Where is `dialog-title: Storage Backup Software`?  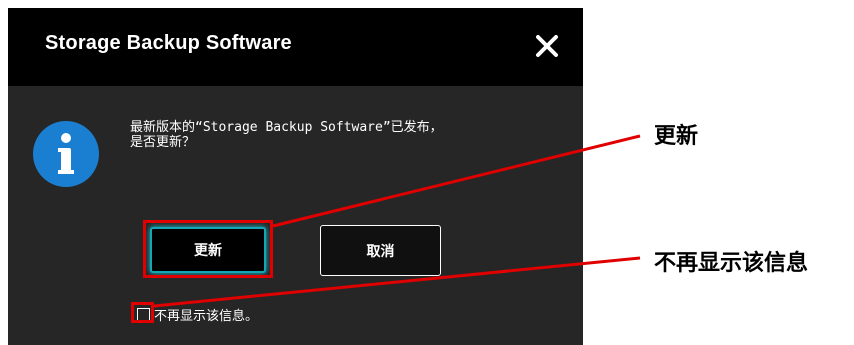
dialog-title: Storage Backup Software is located at coordinates (168, 43).